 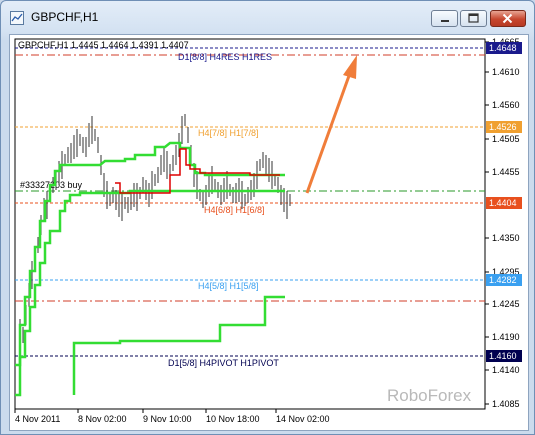 What do you see at coordinates (506, 404) in the screenshot?
I see `price-tick-label: 1.4085` at bounding box center [506, 404].